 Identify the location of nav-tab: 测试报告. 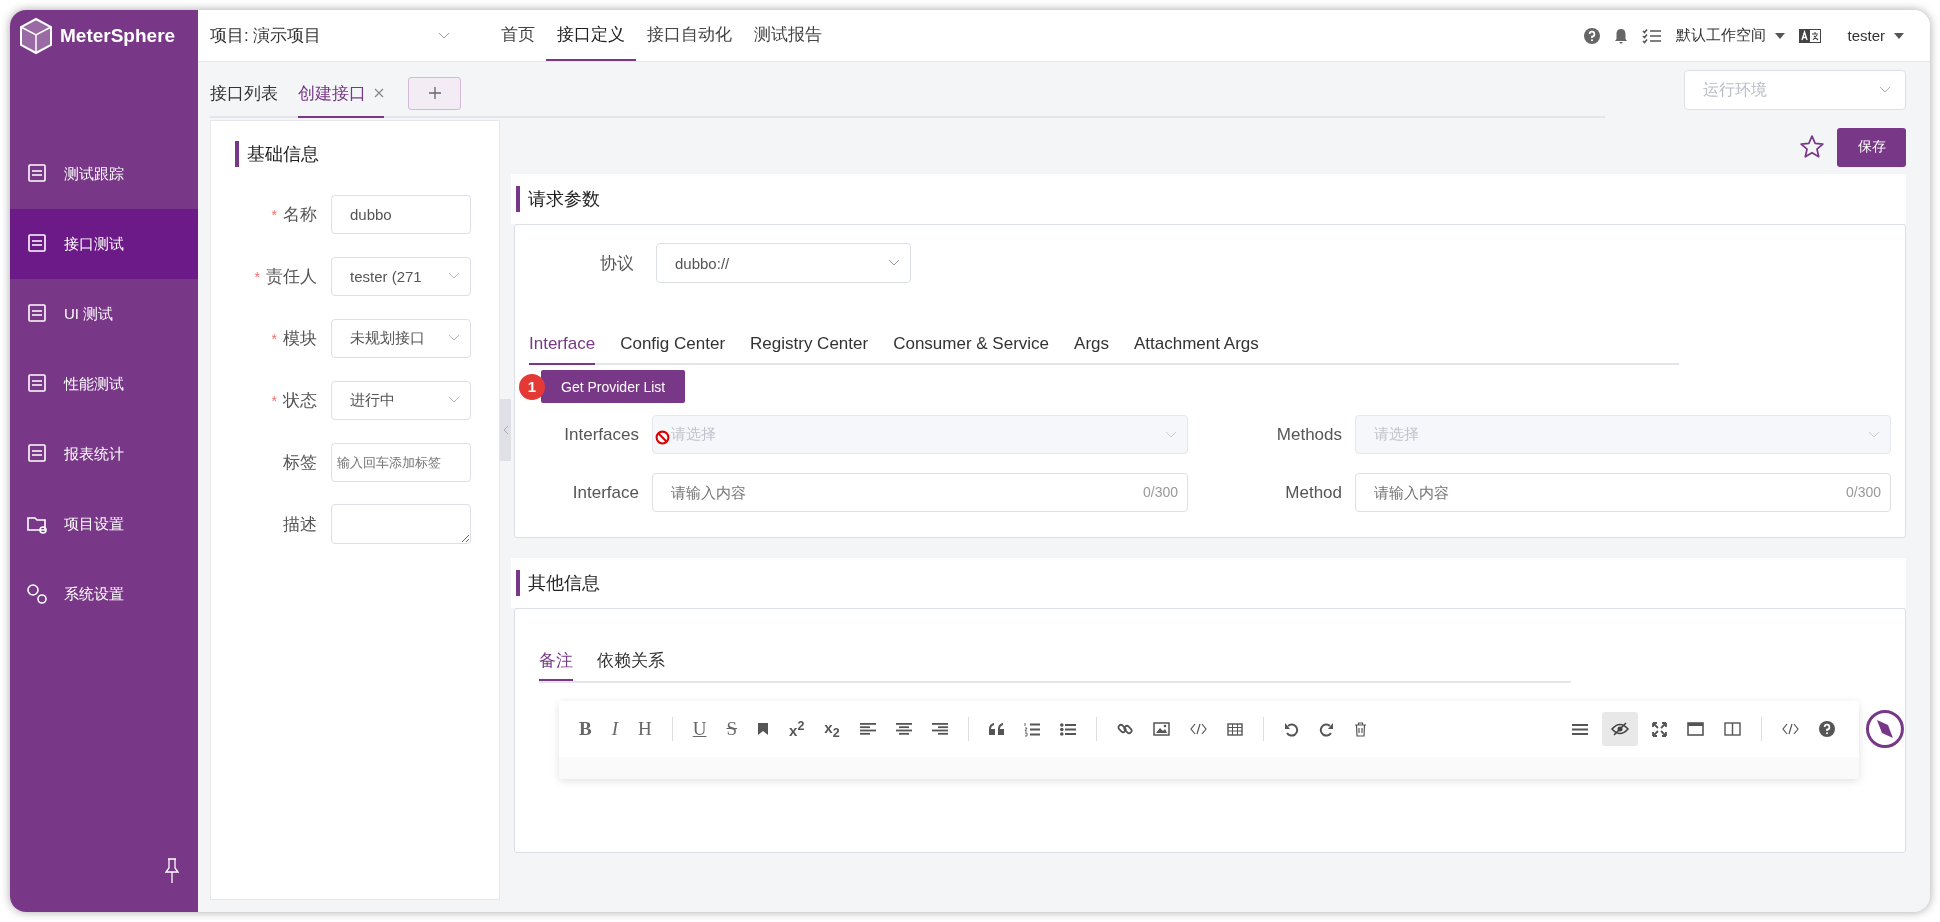
(788, 35).